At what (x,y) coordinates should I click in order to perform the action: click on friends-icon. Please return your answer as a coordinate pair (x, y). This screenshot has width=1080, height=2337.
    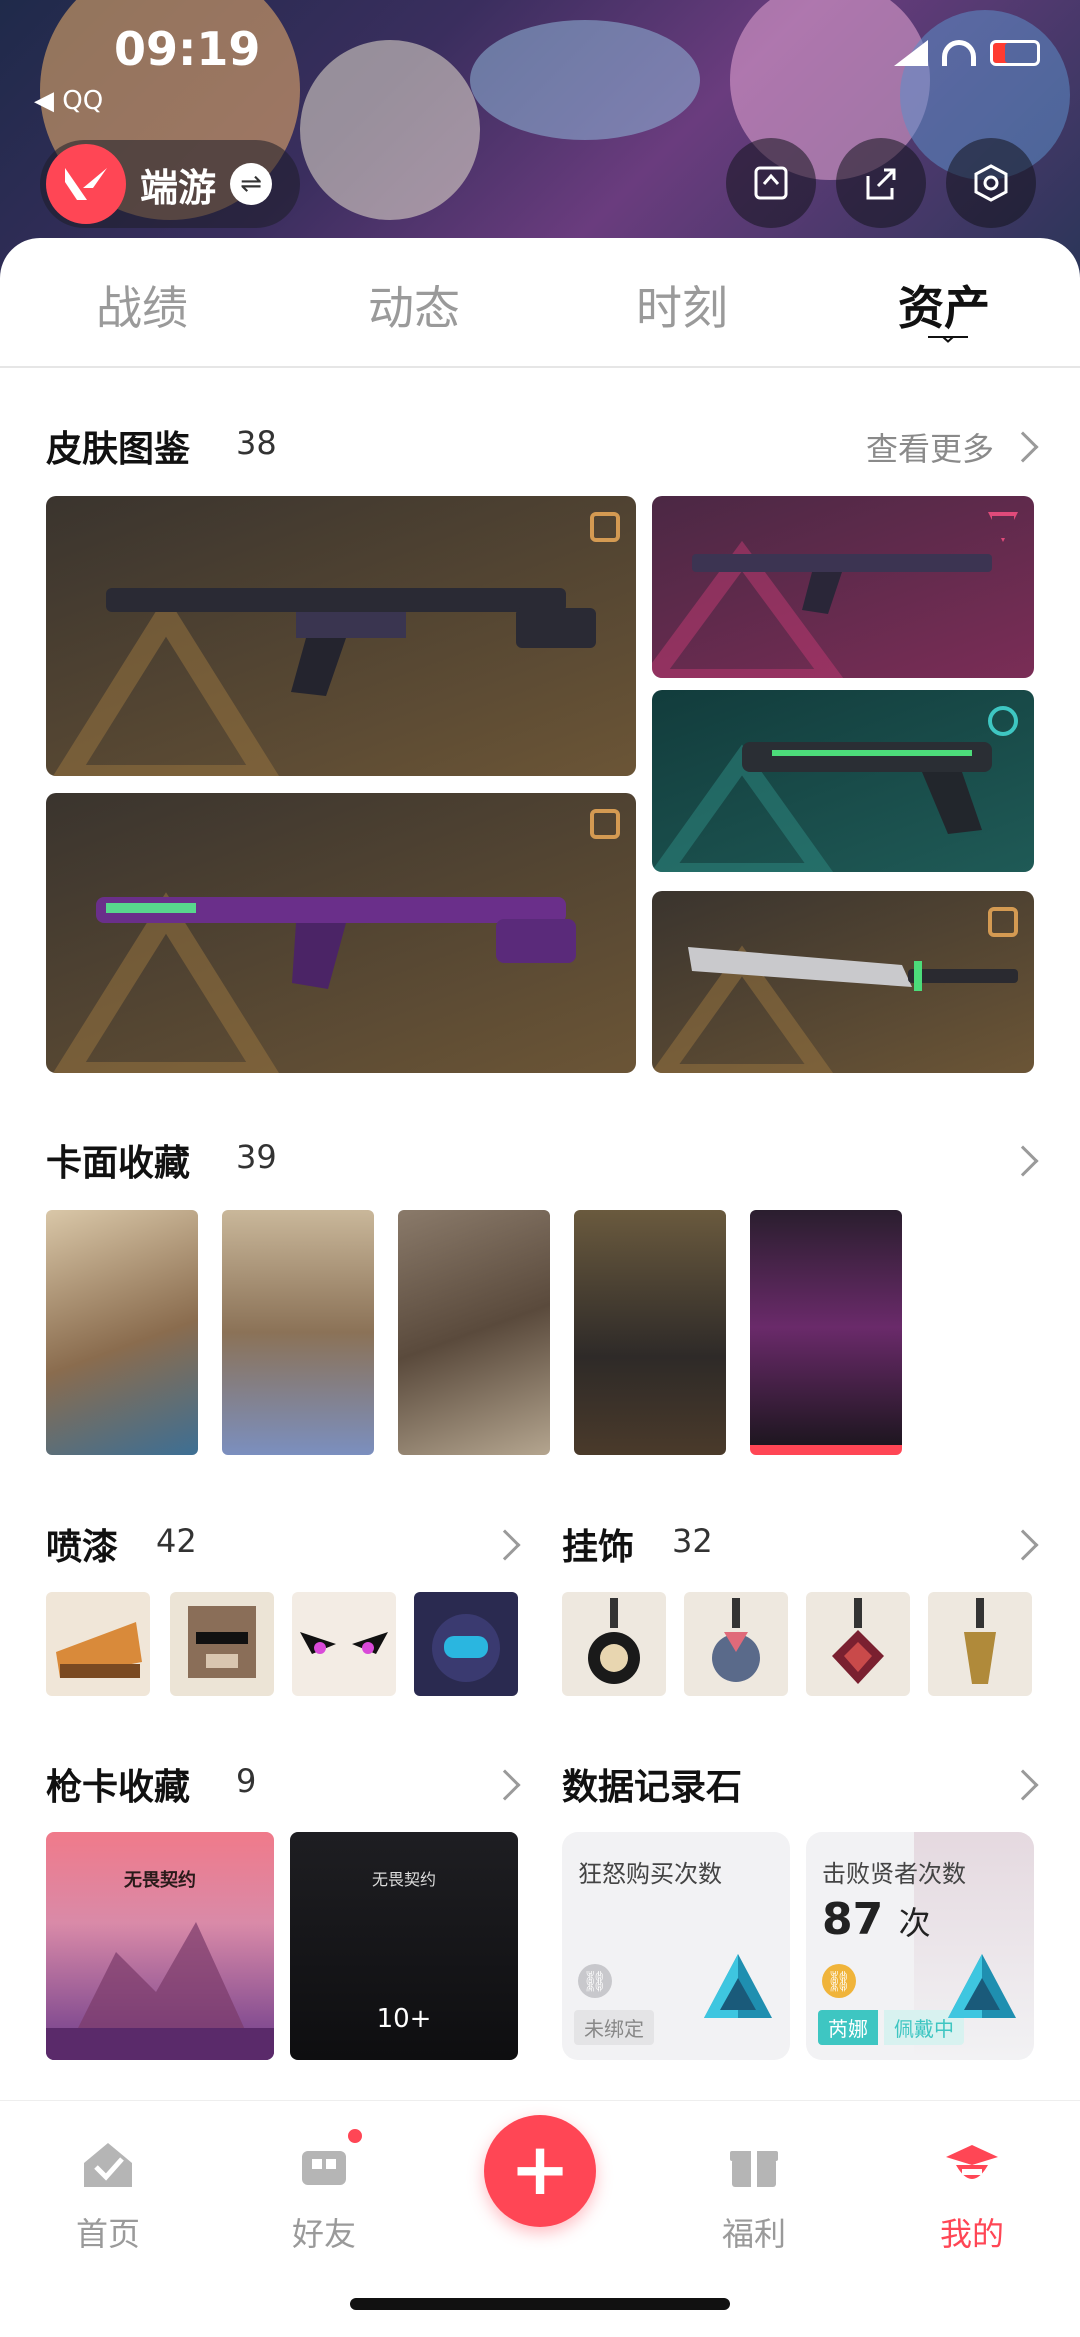
    Looking at the image, I should click on (324, 2168).